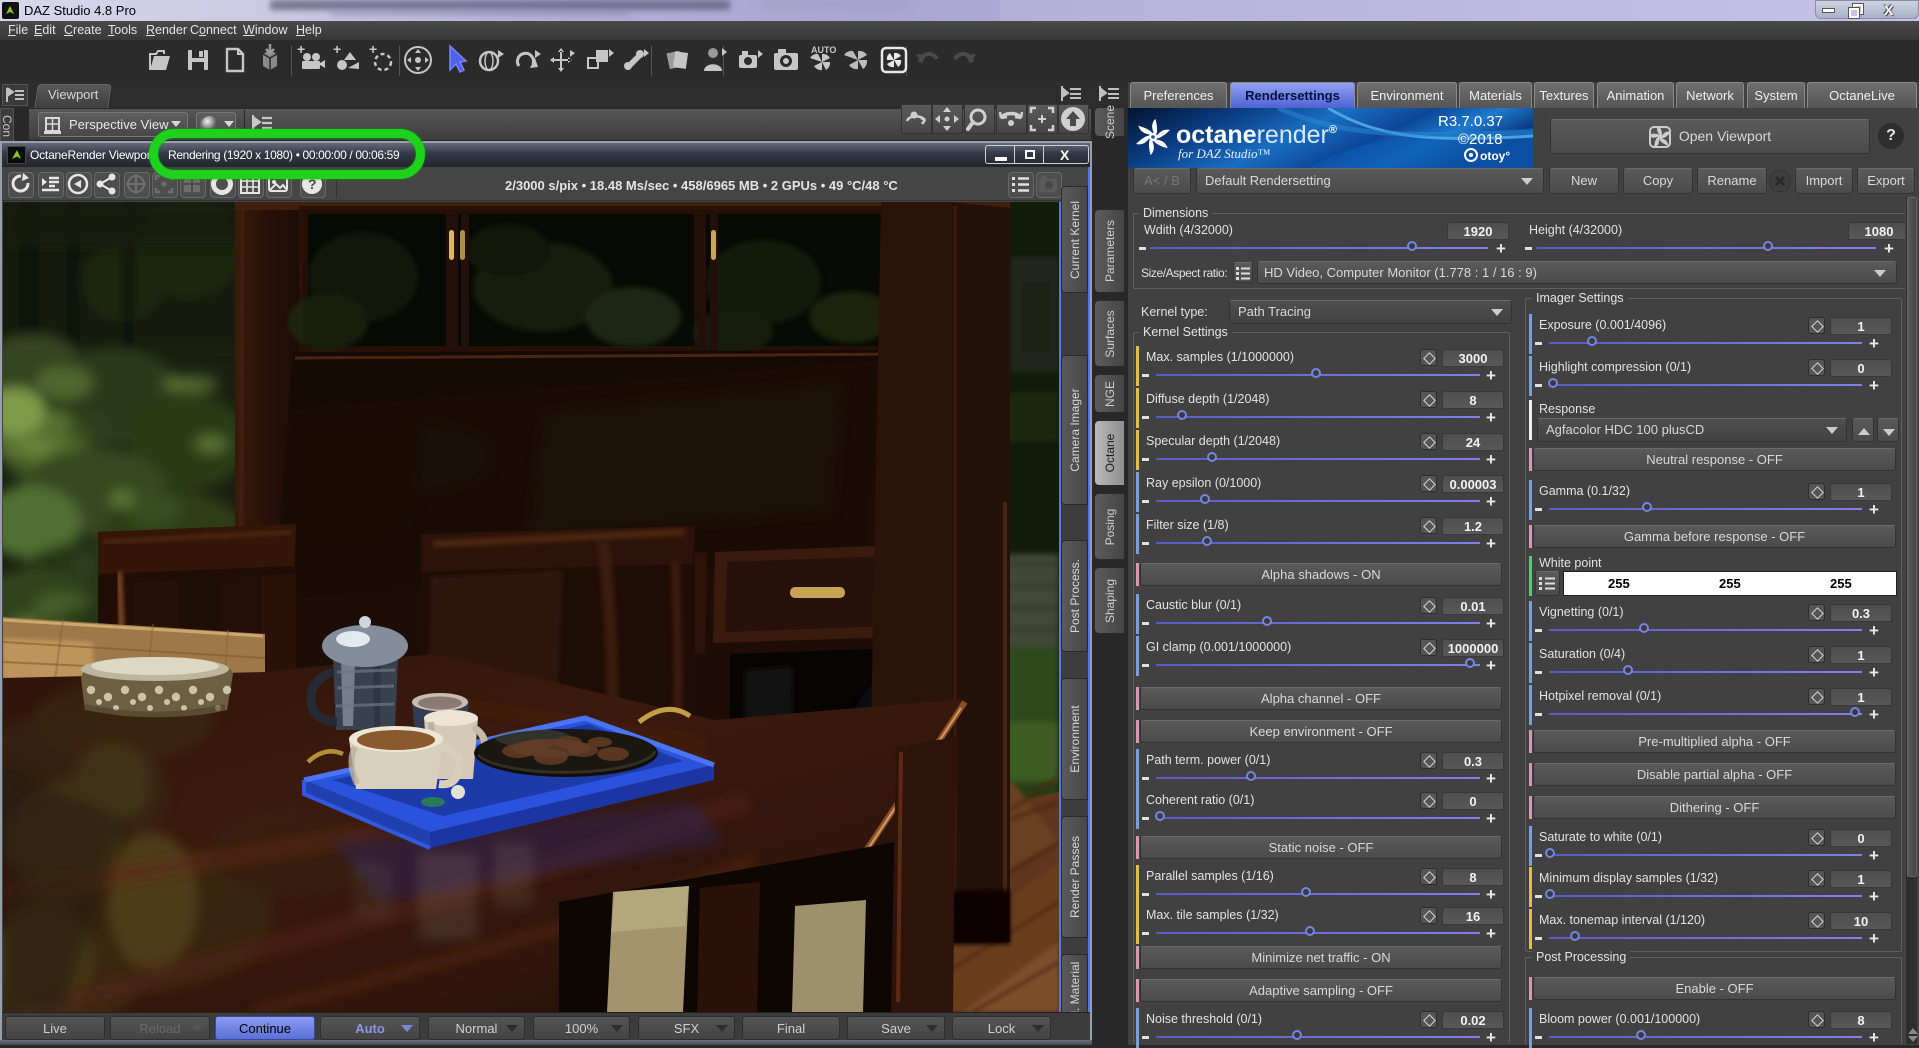 This screenshot has height=1048, width=1919. What do you see at coordinates (1495, 156) in the screenshot?
I see `svg-text: otoy°` at bounding box center [1495, 156].